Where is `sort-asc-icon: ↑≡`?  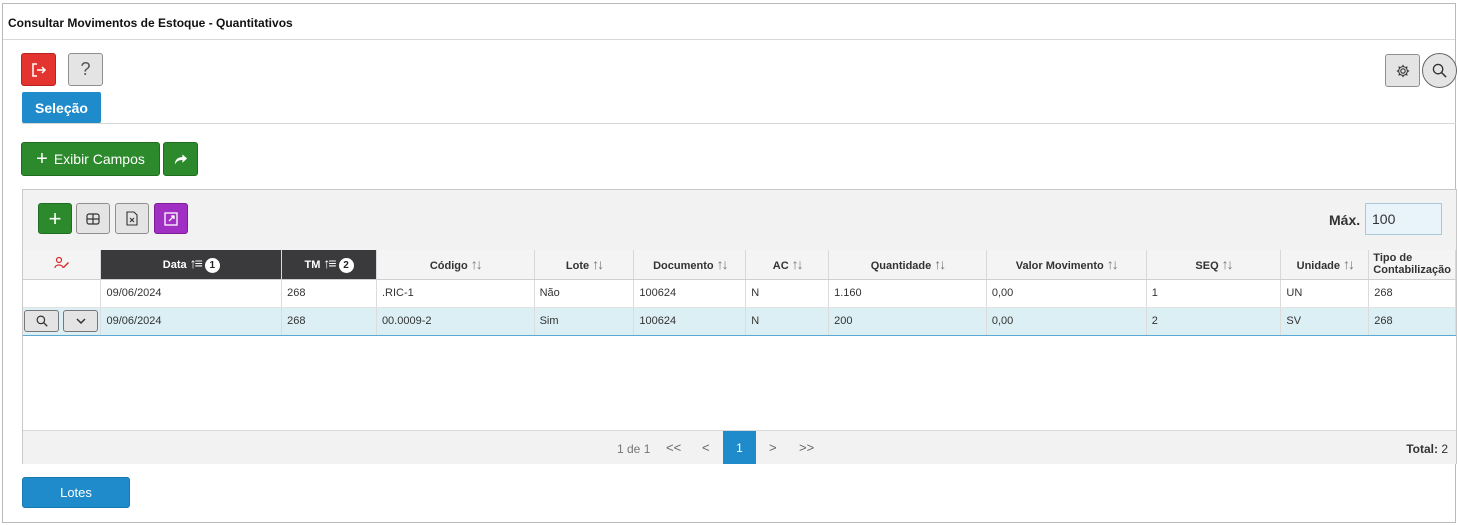
sort-asc-icon: ↑≡ is located at coordinates (329, 263).